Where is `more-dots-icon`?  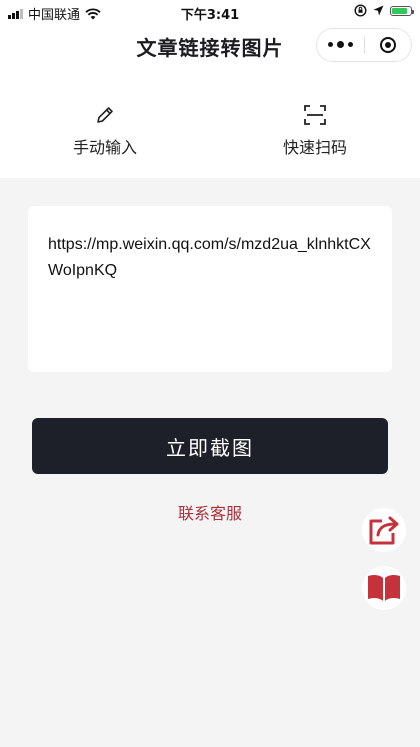 more-dots-icon is located at coordinates (340, 44).